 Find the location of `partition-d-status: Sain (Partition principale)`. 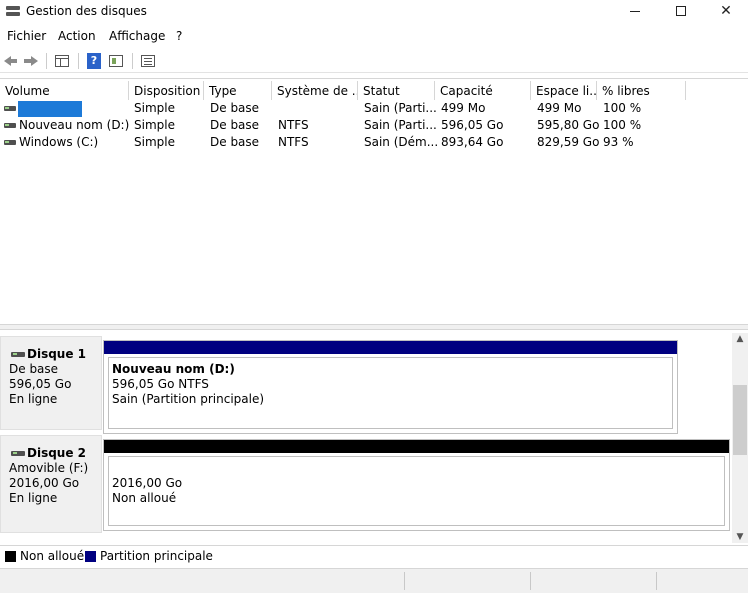

partition-d-status: Sain (Partition principale) is located at coordinates (188, 399).